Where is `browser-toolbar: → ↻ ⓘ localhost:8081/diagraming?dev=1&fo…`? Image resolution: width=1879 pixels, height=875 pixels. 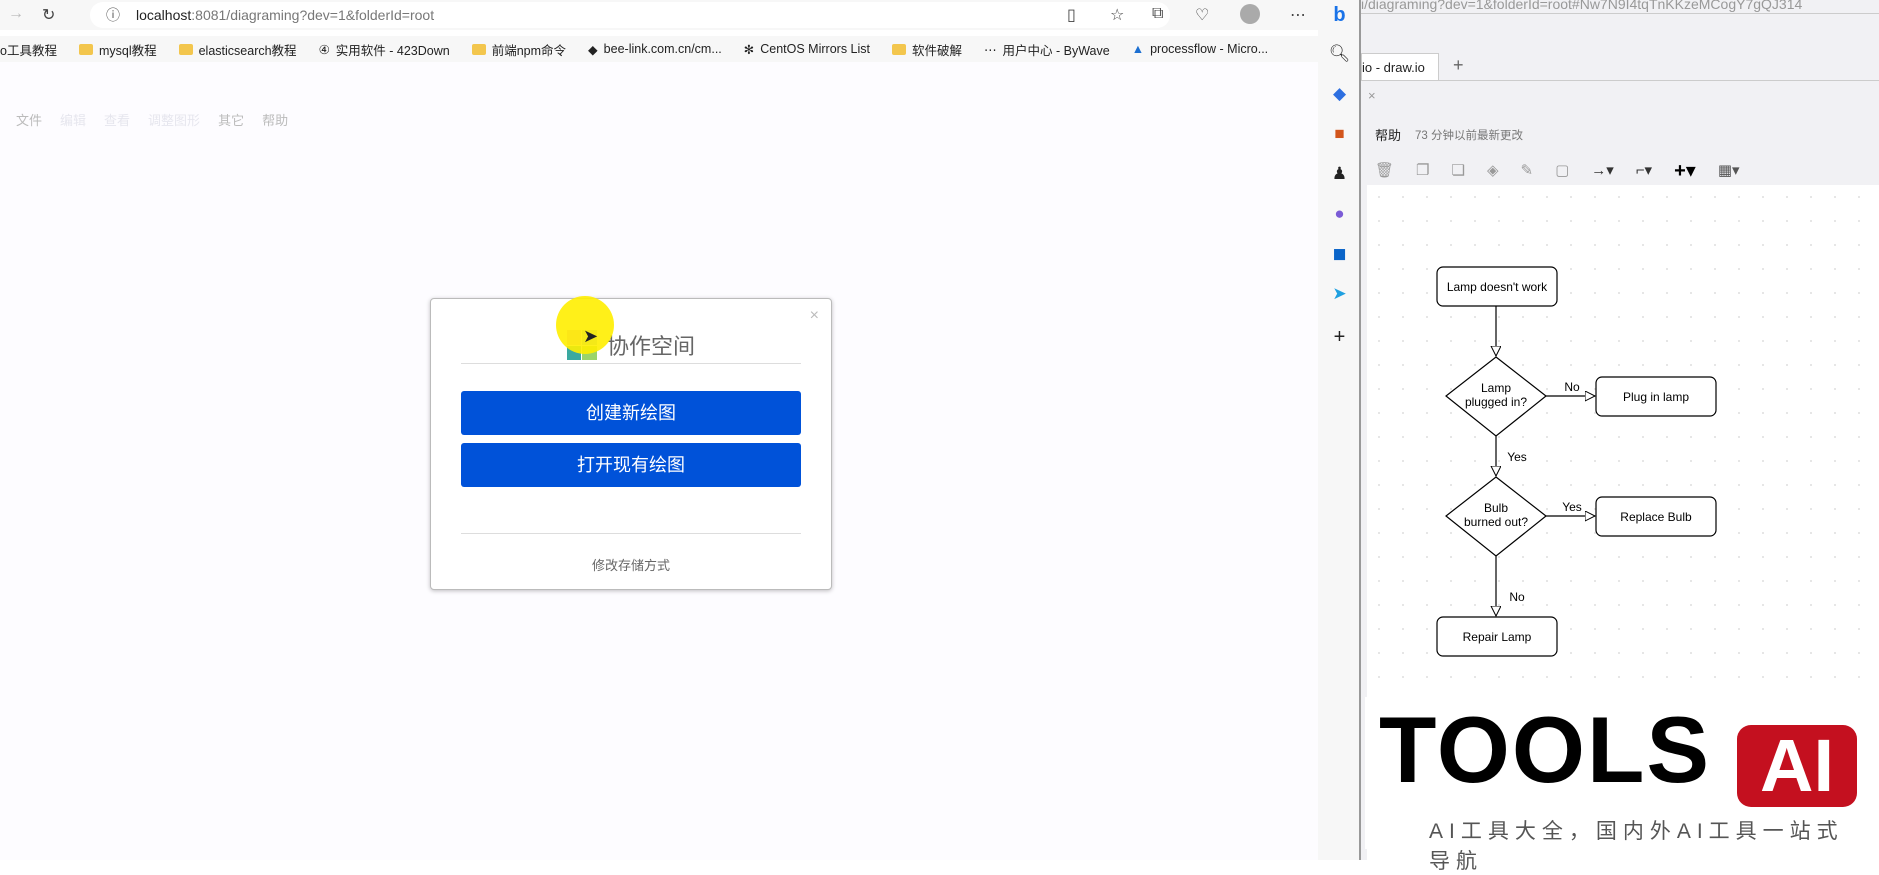 browser-toolbar: → ↻ ⓘ localhost:8081/diagraming?dev=1&fo… is located at coordinates (659, 15).